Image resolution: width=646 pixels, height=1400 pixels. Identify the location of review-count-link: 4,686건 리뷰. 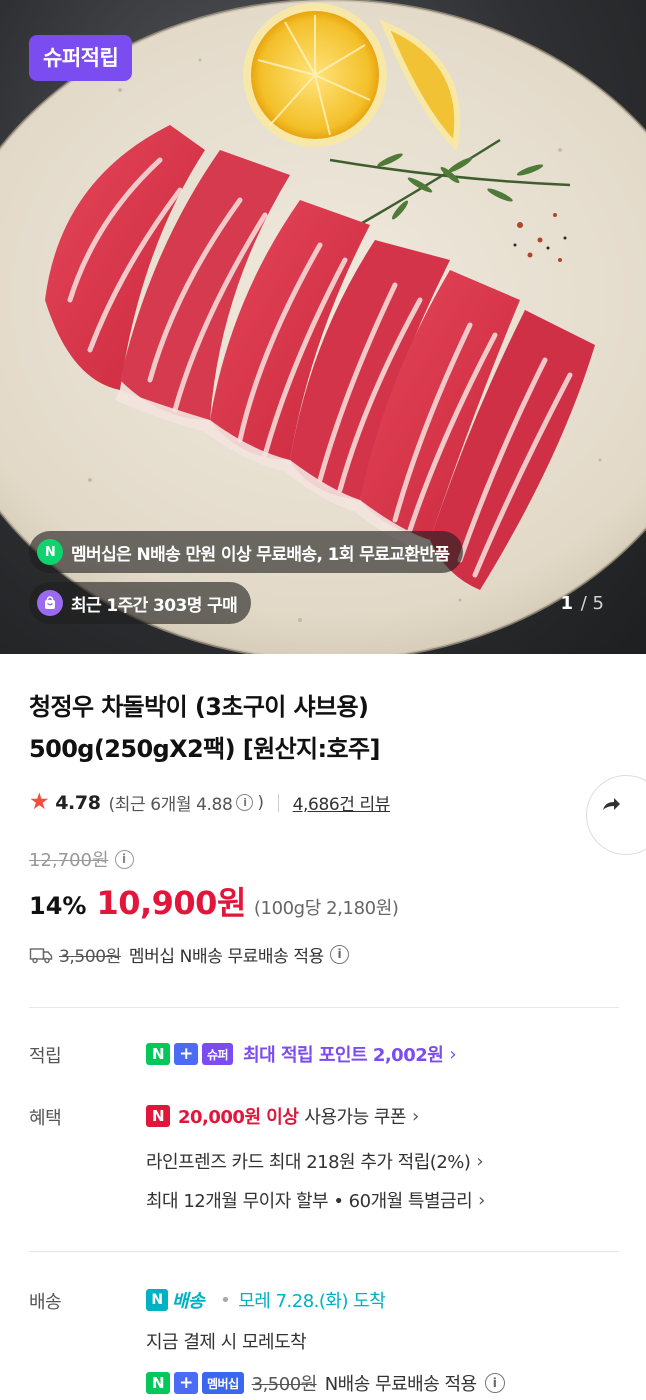
(342, 802).